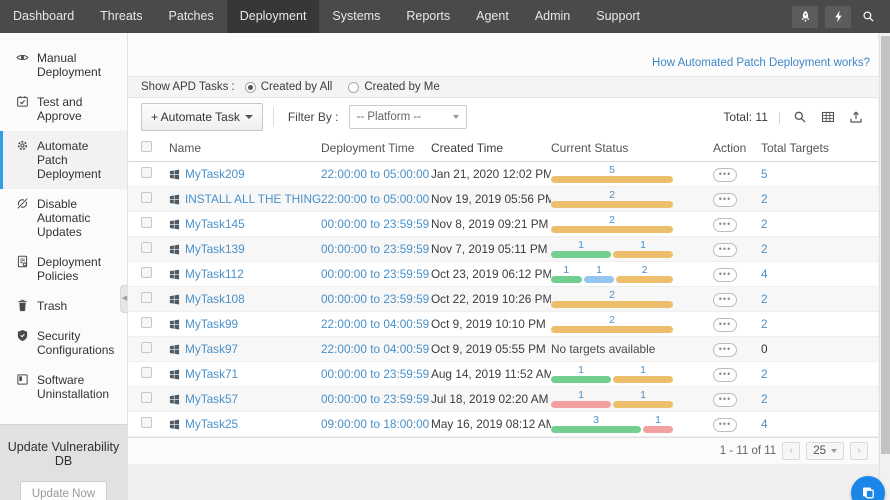 The height and width of the screenshot is (500, 890). What do you see at coordinates (288, 87) in the screenshot?
I see `radio-created-by-all: Created by All` at bounding box center [288, 87].